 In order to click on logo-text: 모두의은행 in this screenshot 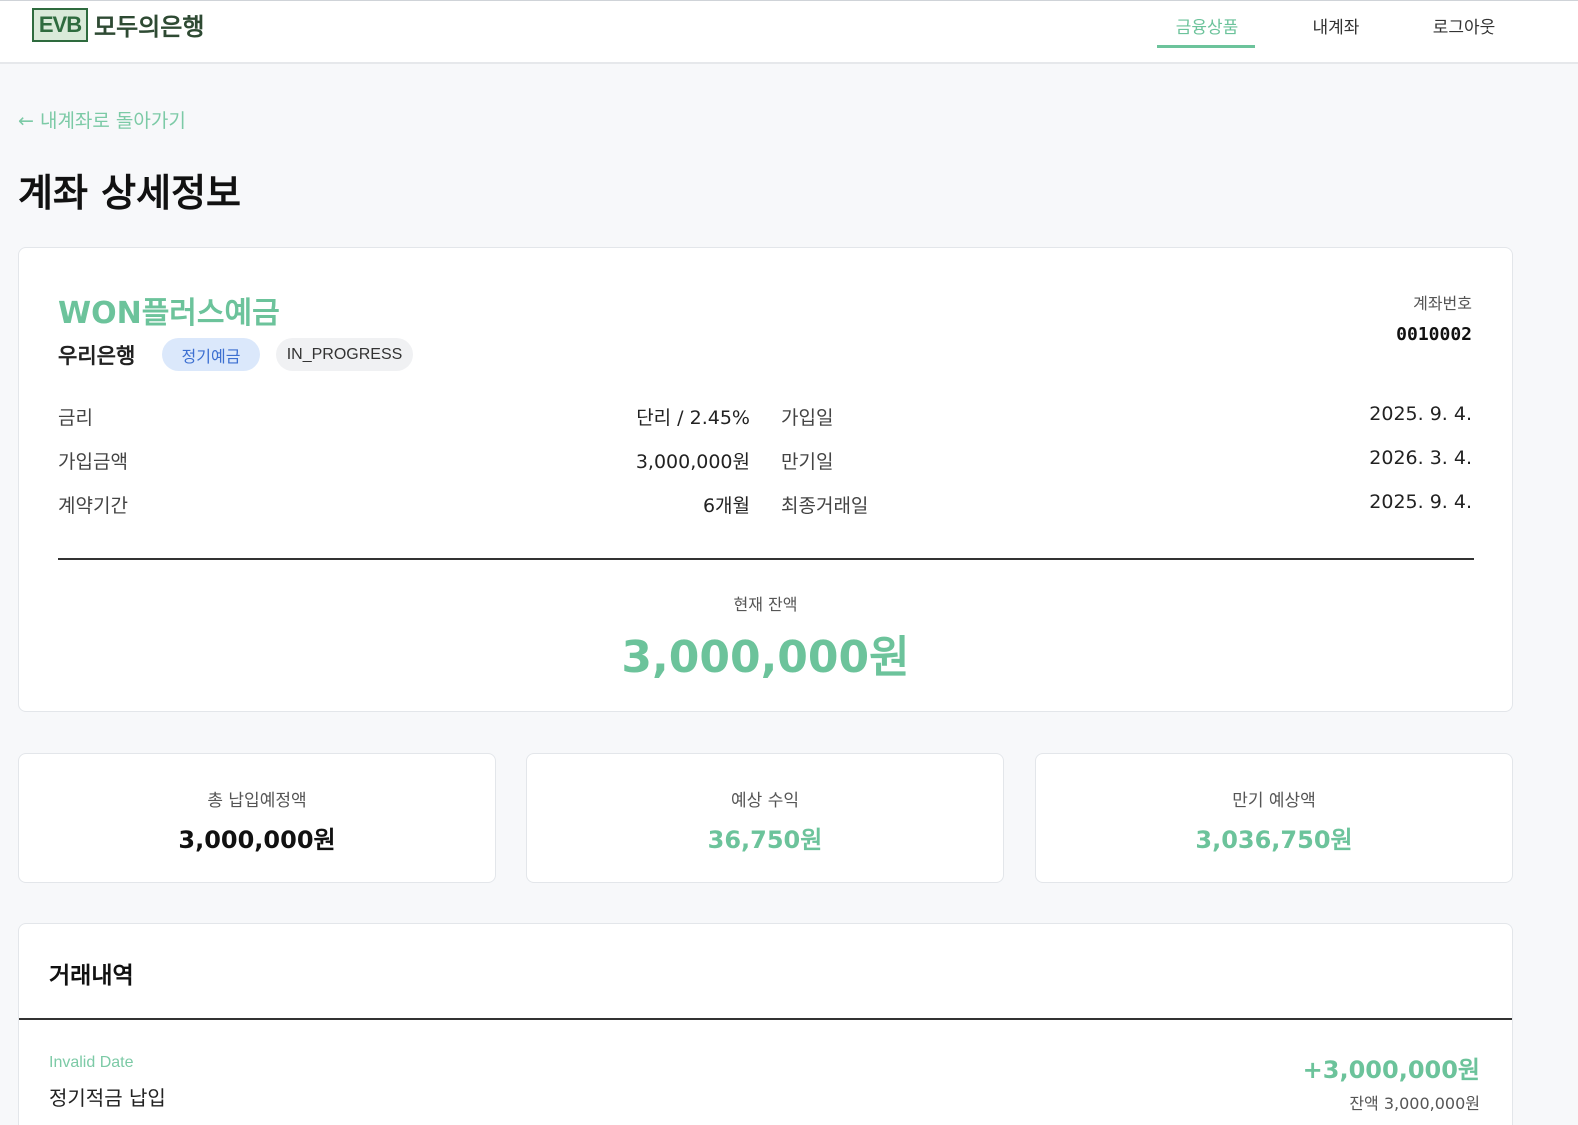, I will do `click(149, 27)`.